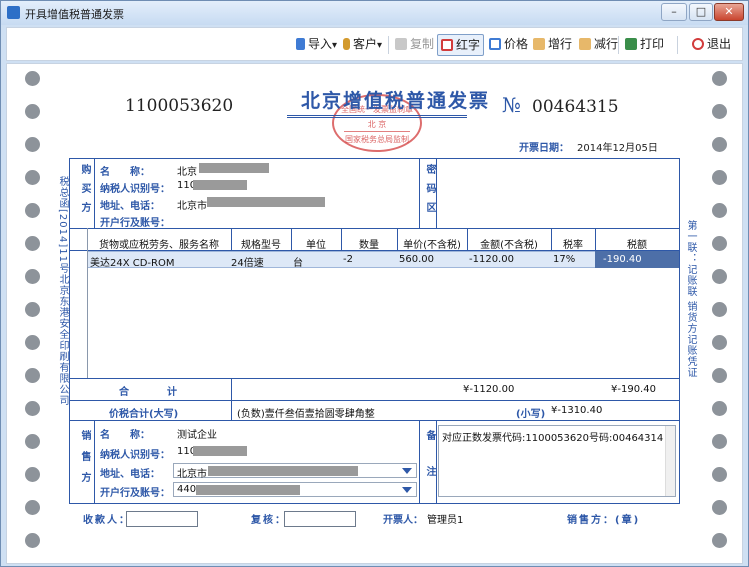  I want to click on copy-button: 复制, so click(414, 45).